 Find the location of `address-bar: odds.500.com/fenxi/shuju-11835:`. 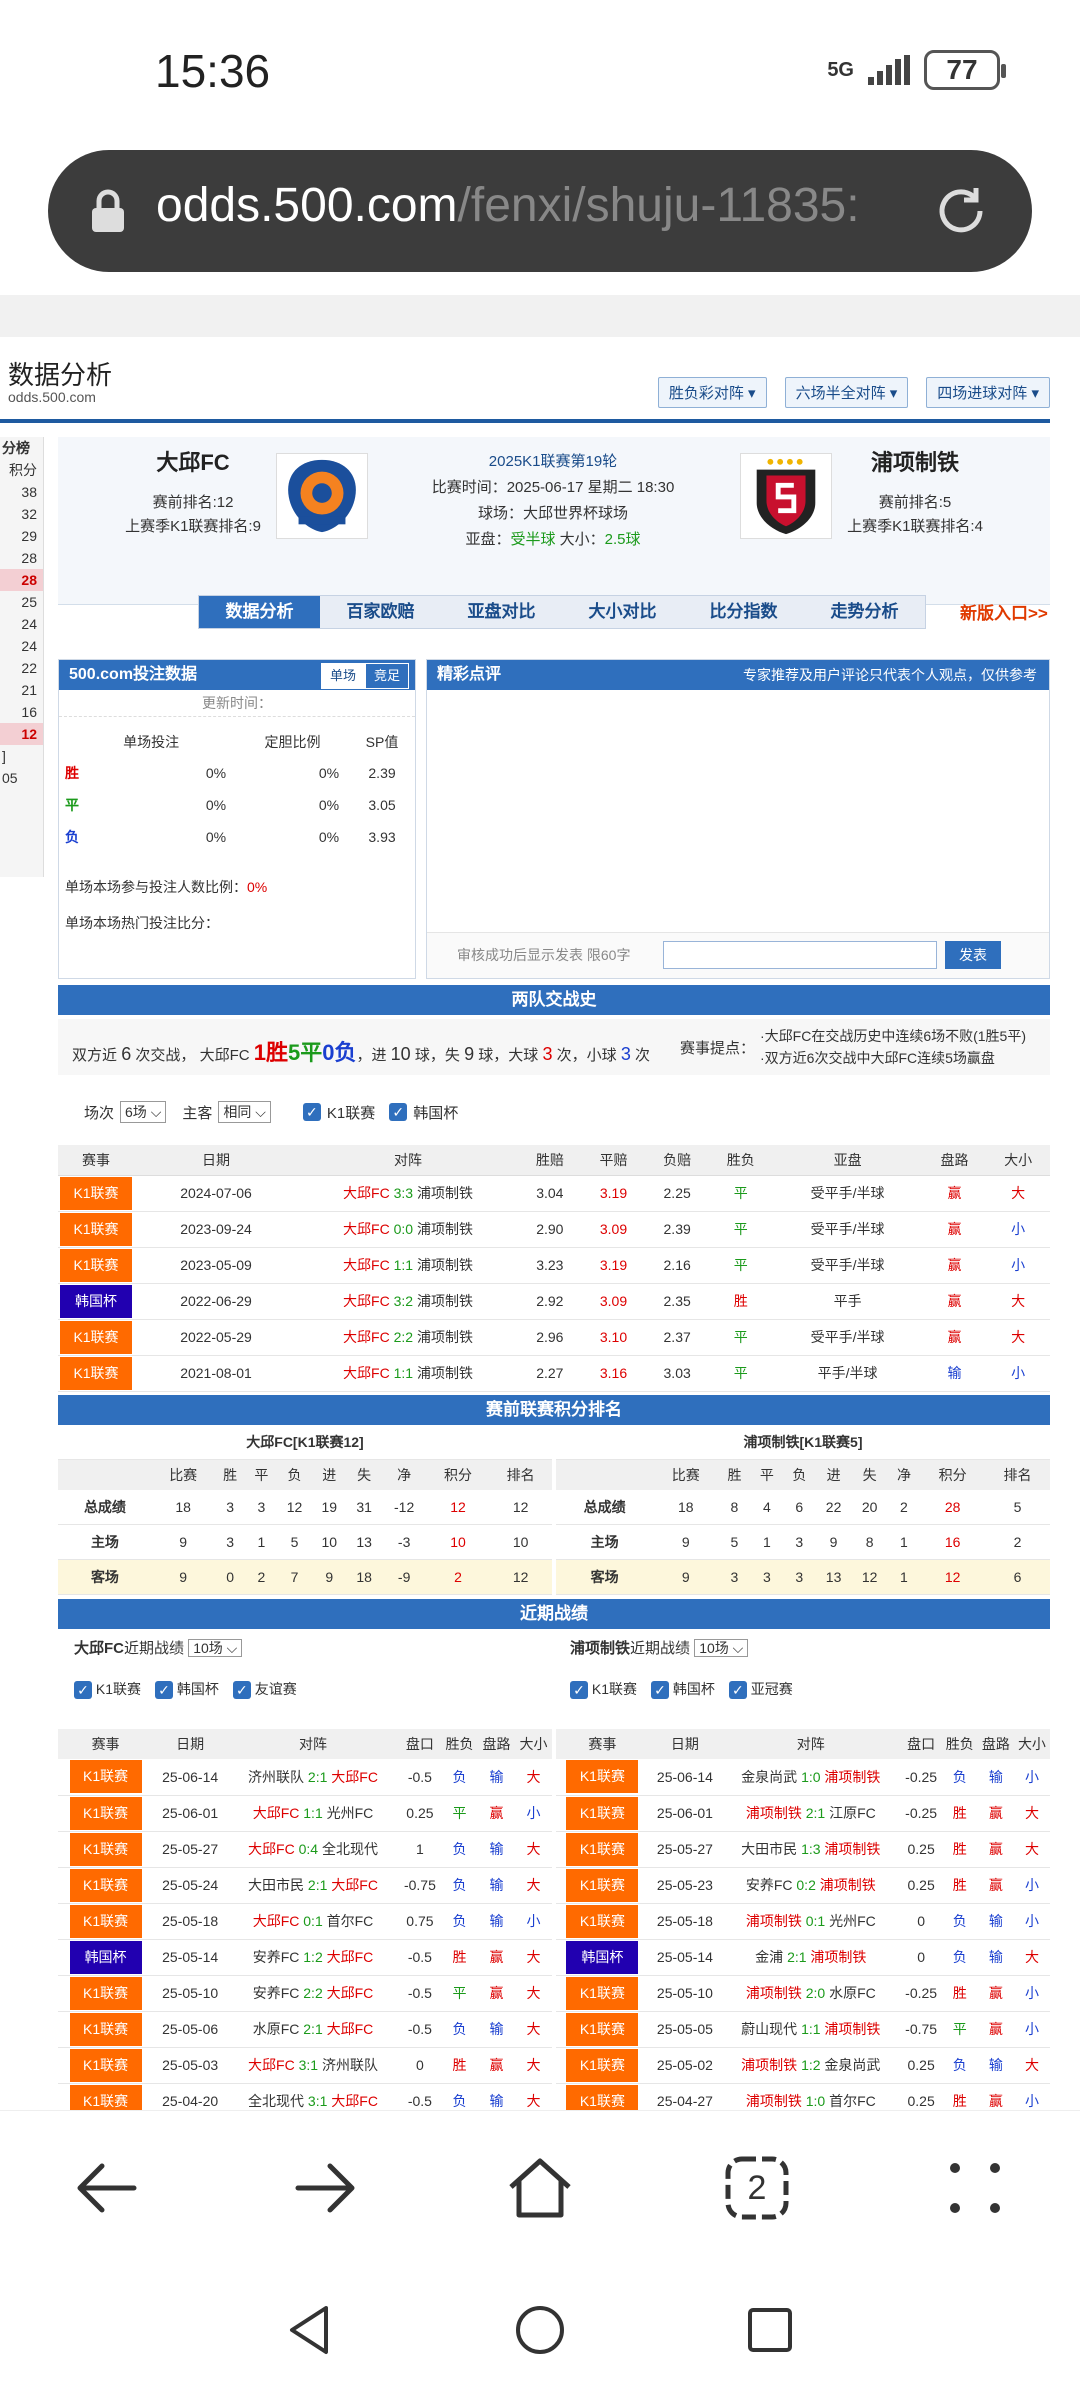

address-bar: odds.500.com/fenxi/shuju-11835: is located at coordinates (540, 211).